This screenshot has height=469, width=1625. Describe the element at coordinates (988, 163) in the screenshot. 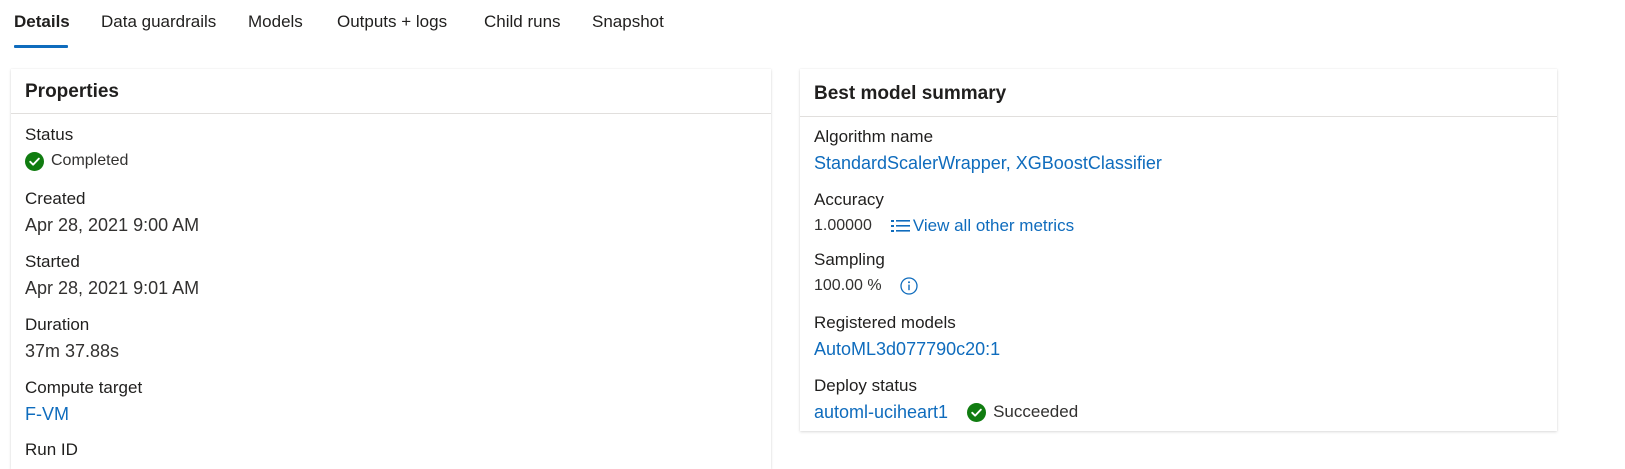

I see `algorithm-link: StandardScalerWrapper, XGBoostClassifier` at that location.